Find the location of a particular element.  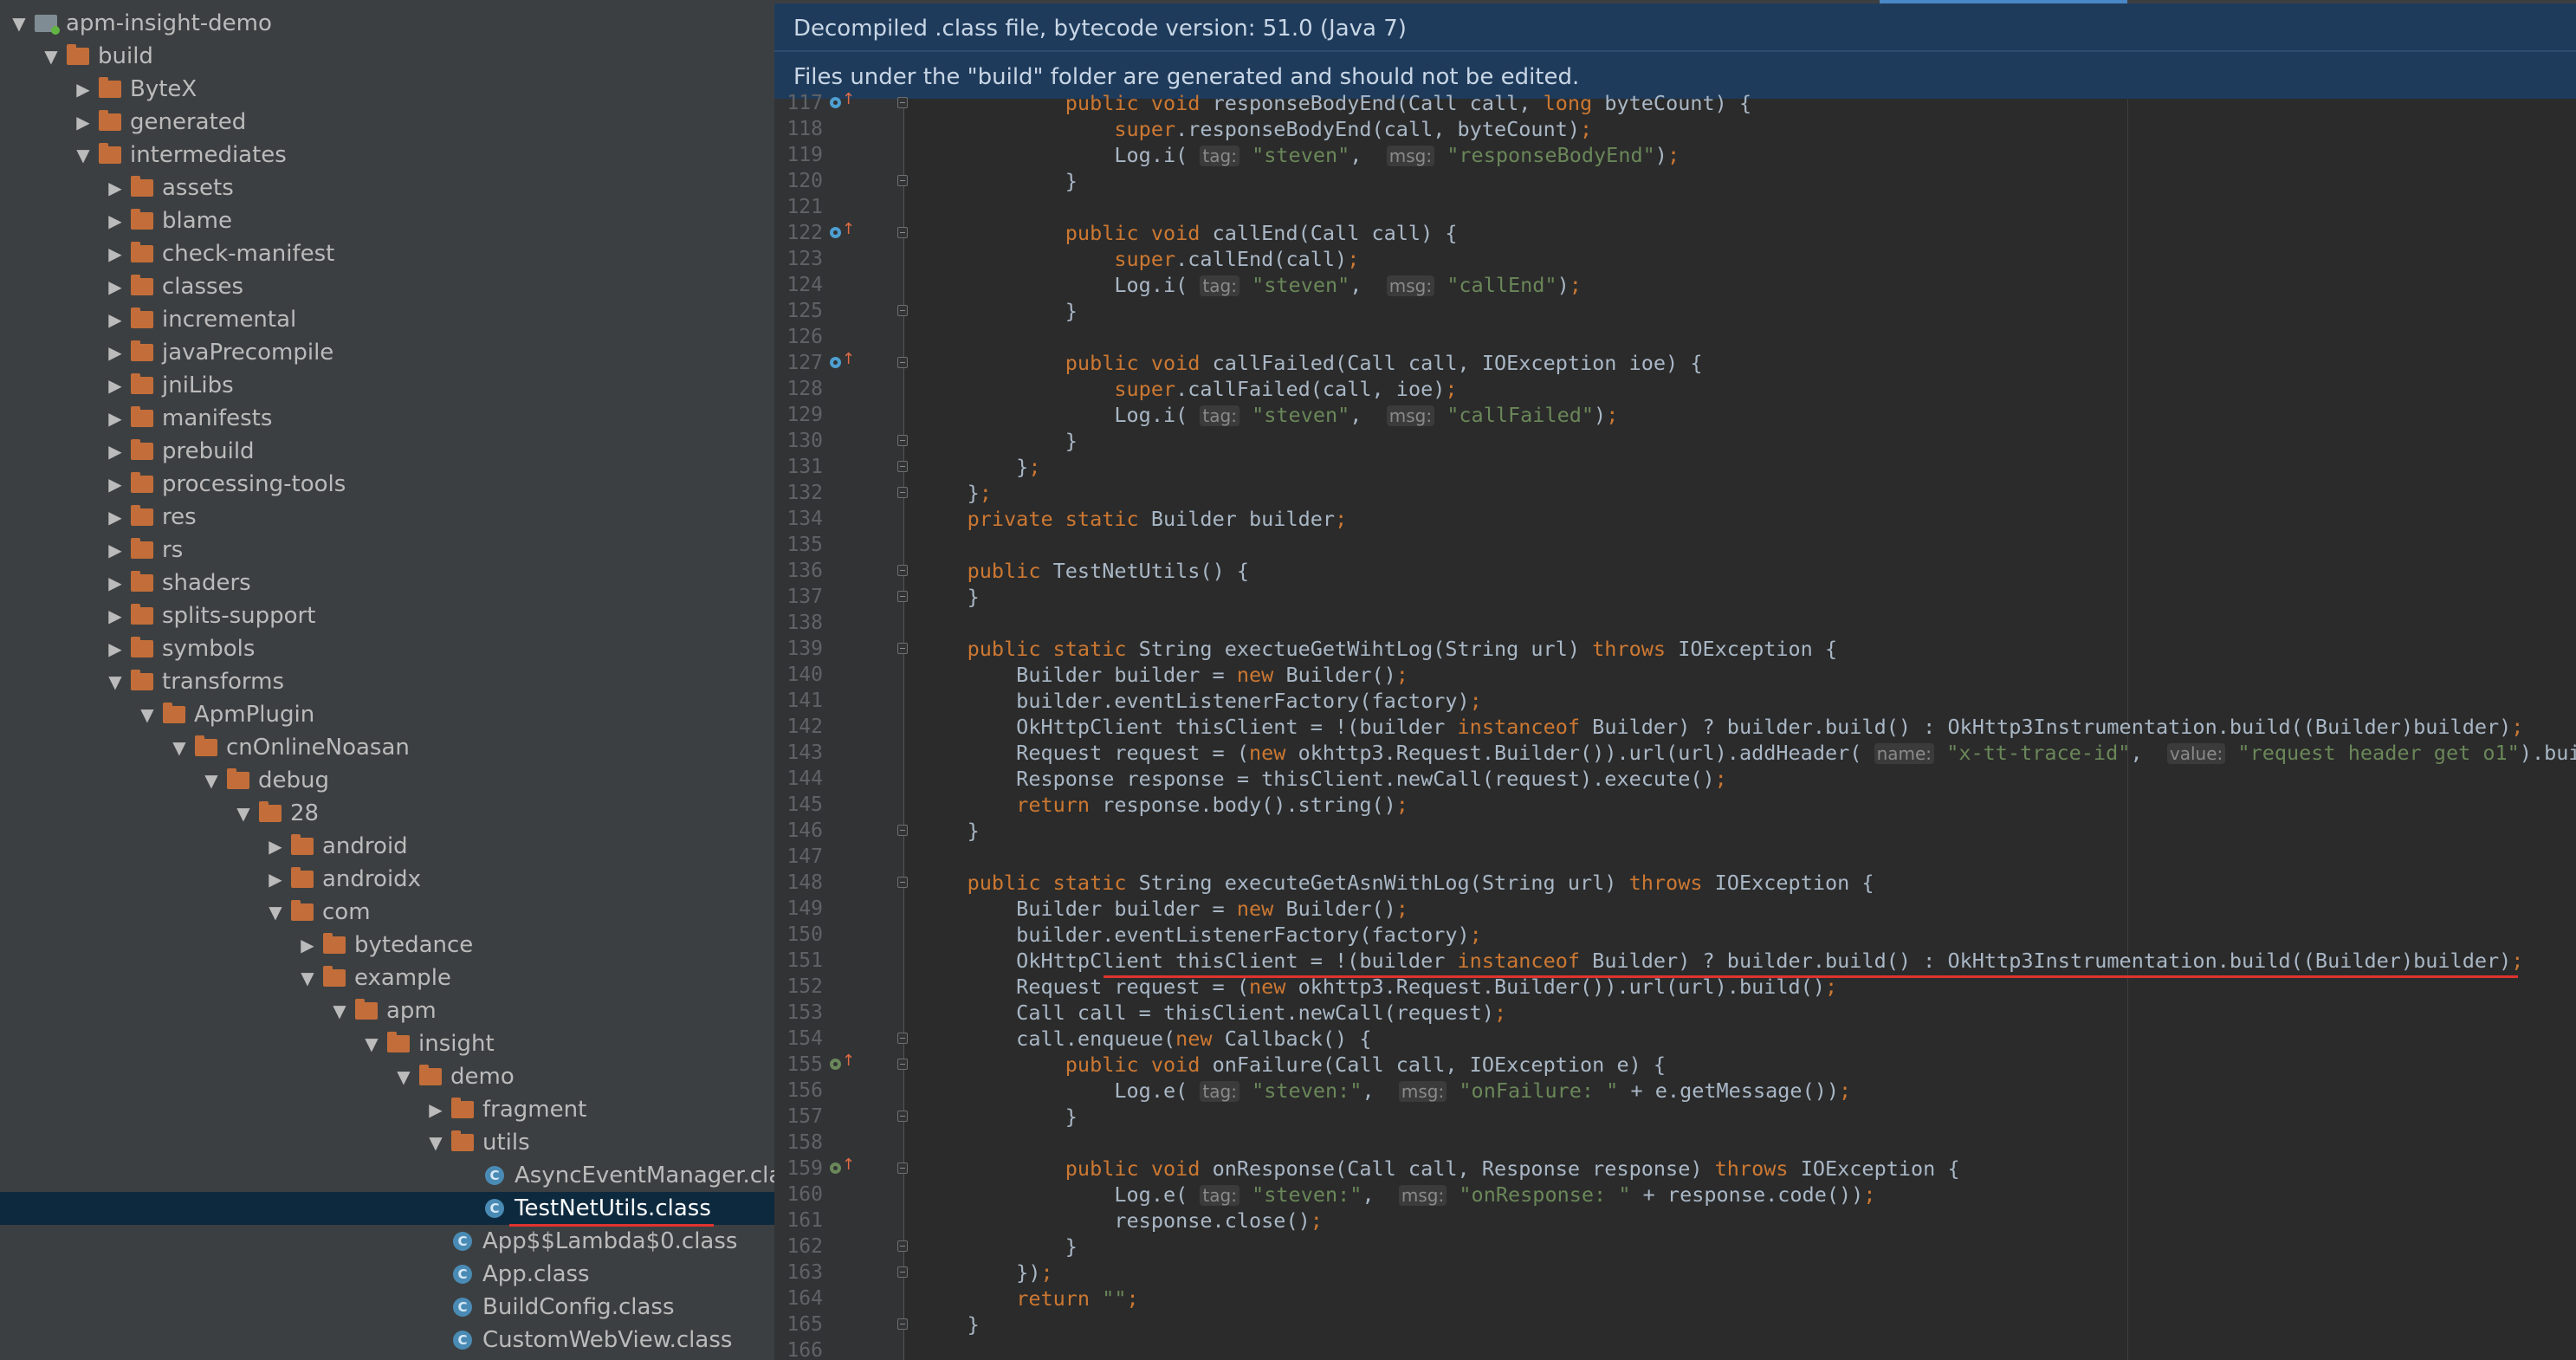

code-line: 126 is located at coordinates (1675, 337).